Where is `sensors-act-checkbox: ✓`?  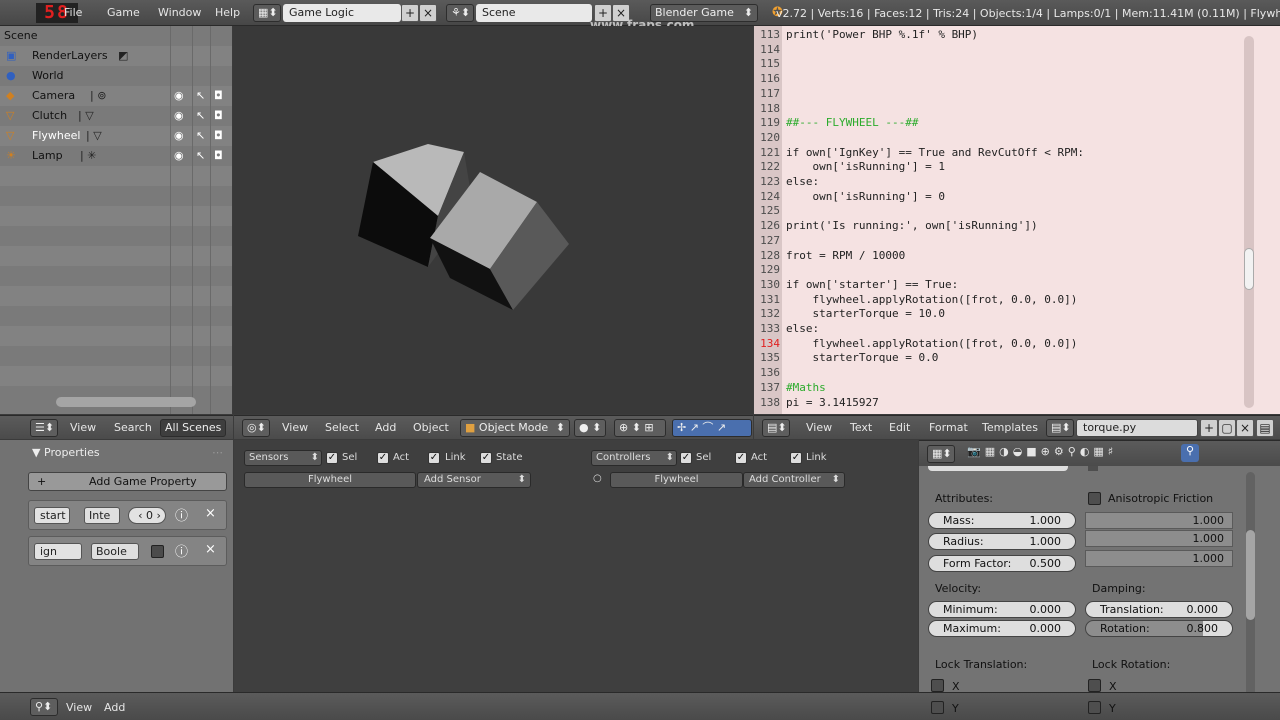 sensors-act-checkbox: ✓ is located at coordinates (383, 458).